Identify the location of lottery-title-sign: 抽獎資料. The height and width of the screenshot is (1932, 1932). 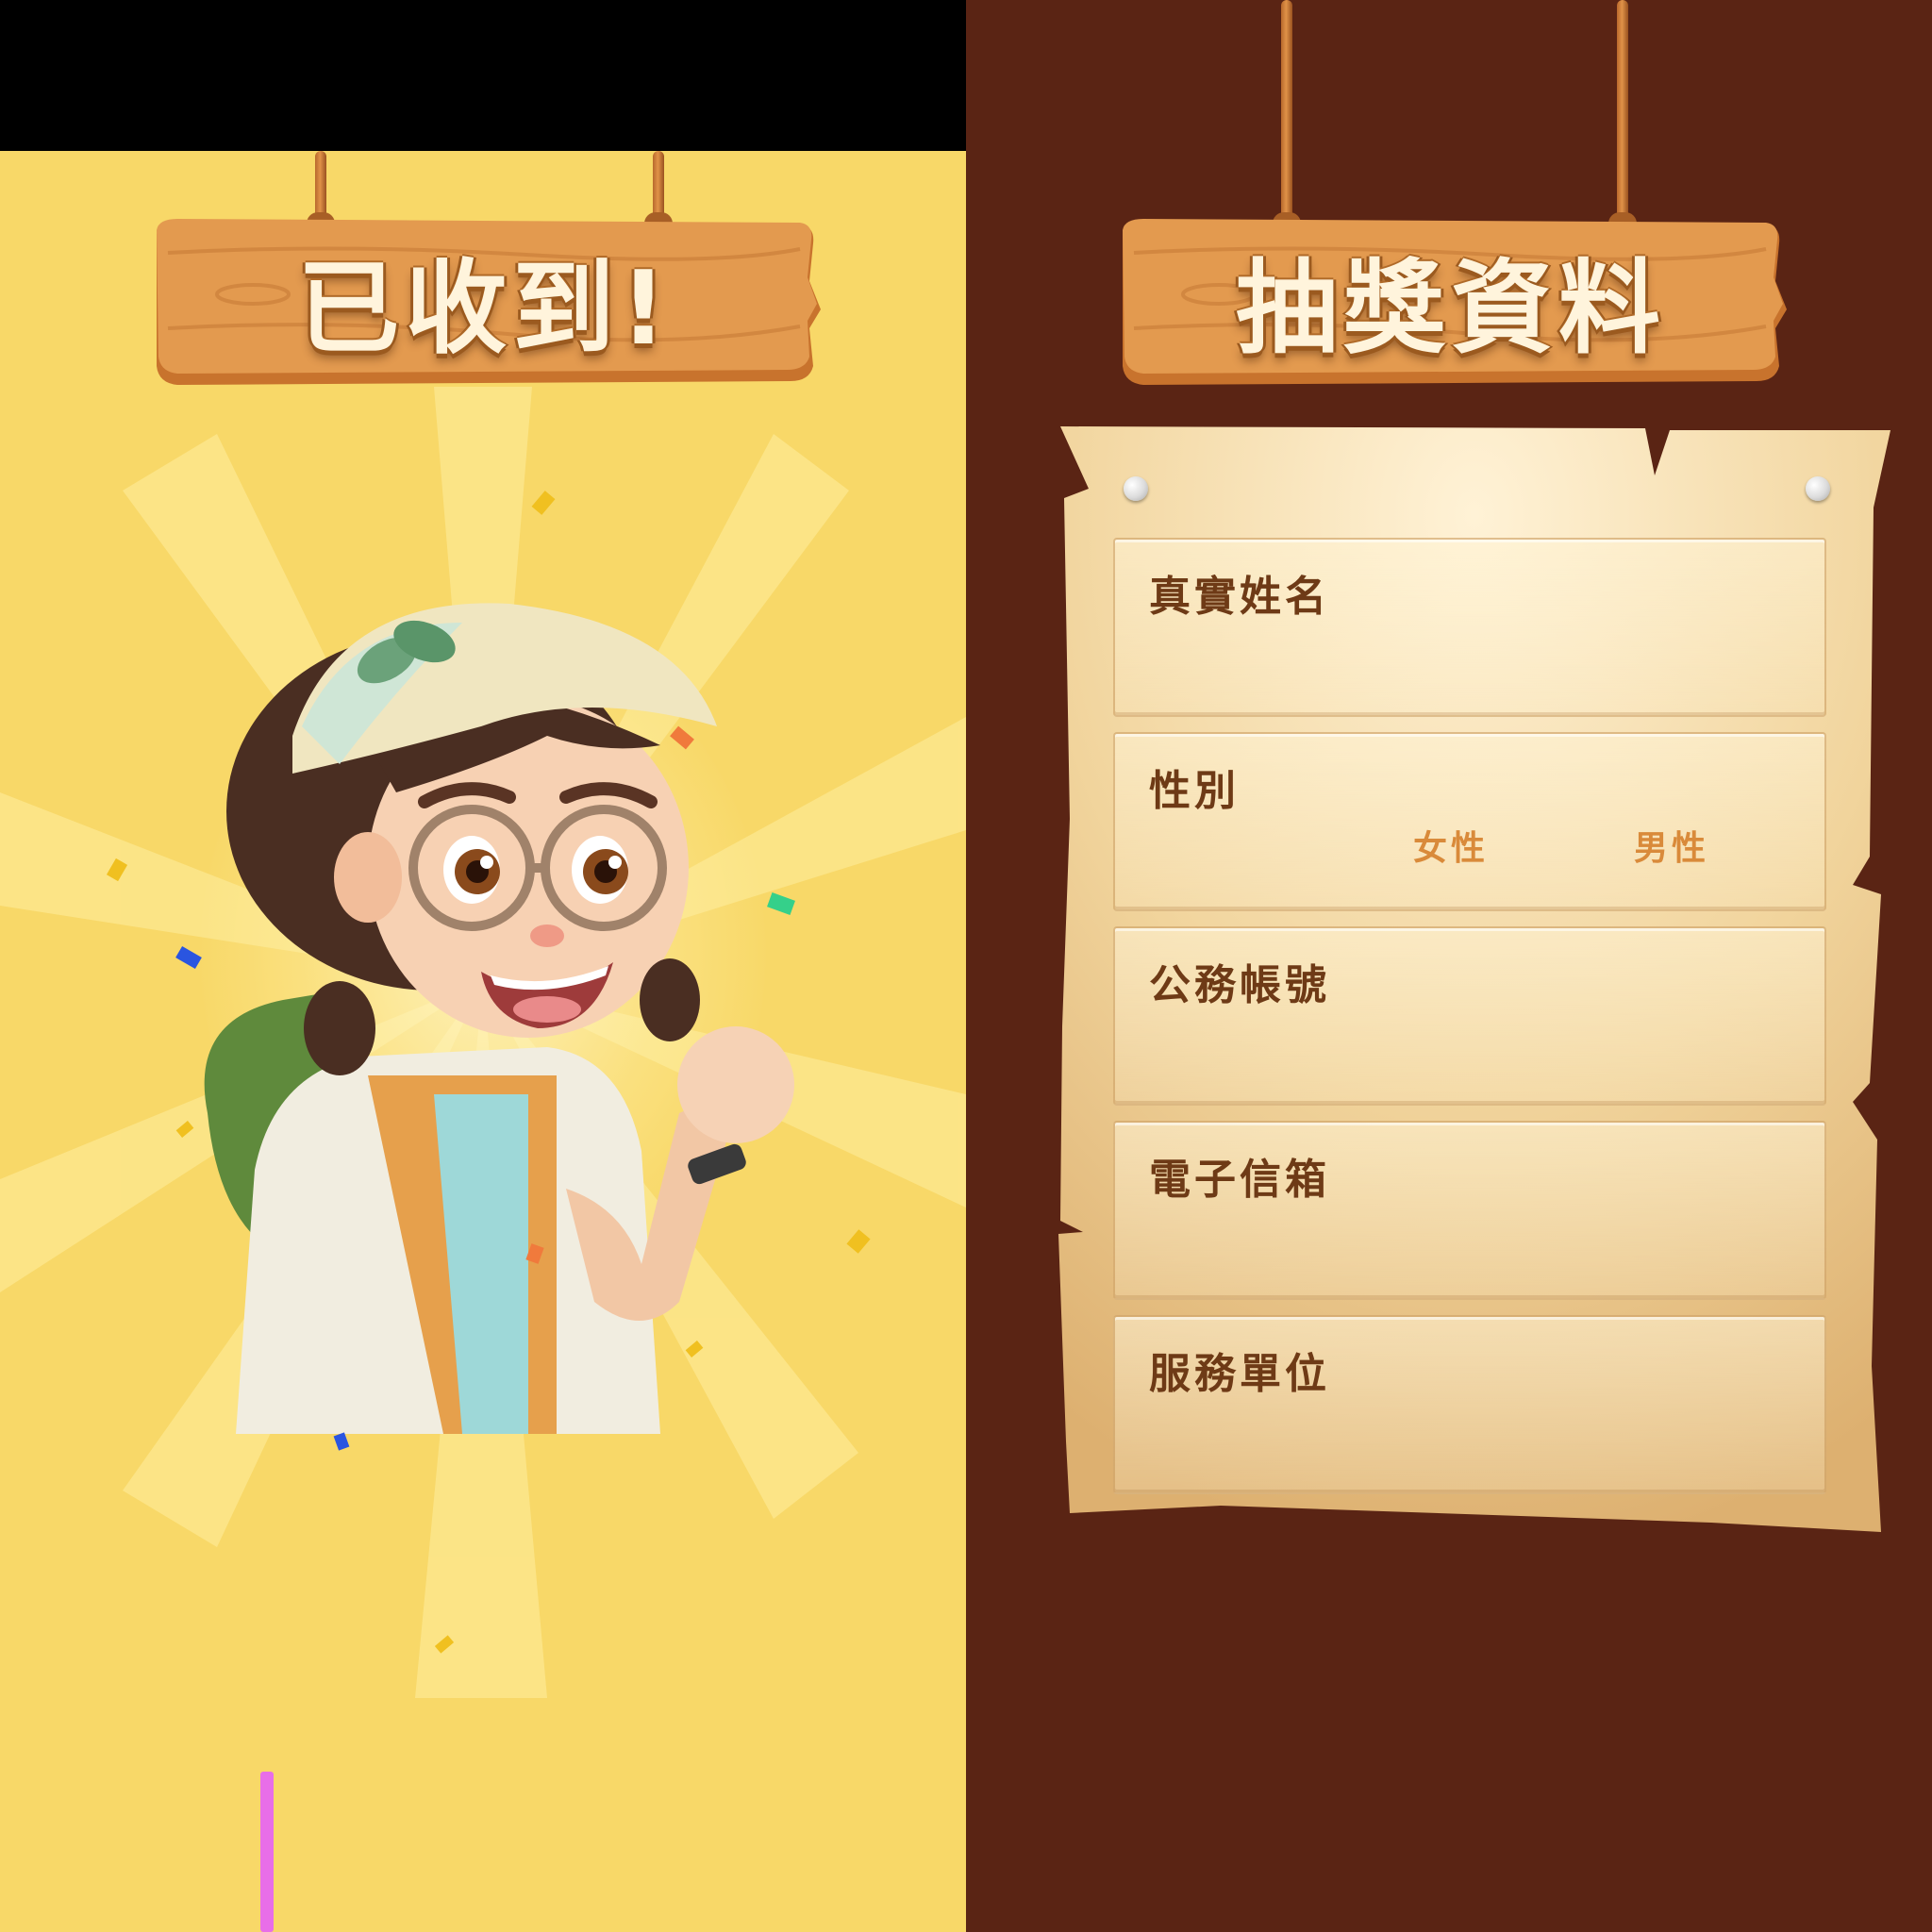
(1451, 300).